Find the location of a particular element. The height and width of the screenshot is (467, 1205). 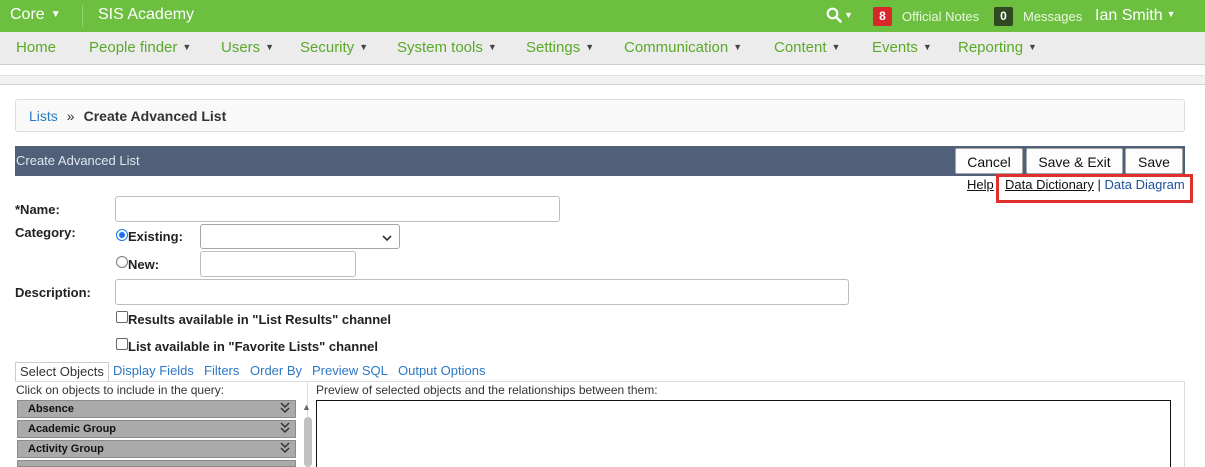

relationship-preview-canvas is located at coordinates (743, 433).